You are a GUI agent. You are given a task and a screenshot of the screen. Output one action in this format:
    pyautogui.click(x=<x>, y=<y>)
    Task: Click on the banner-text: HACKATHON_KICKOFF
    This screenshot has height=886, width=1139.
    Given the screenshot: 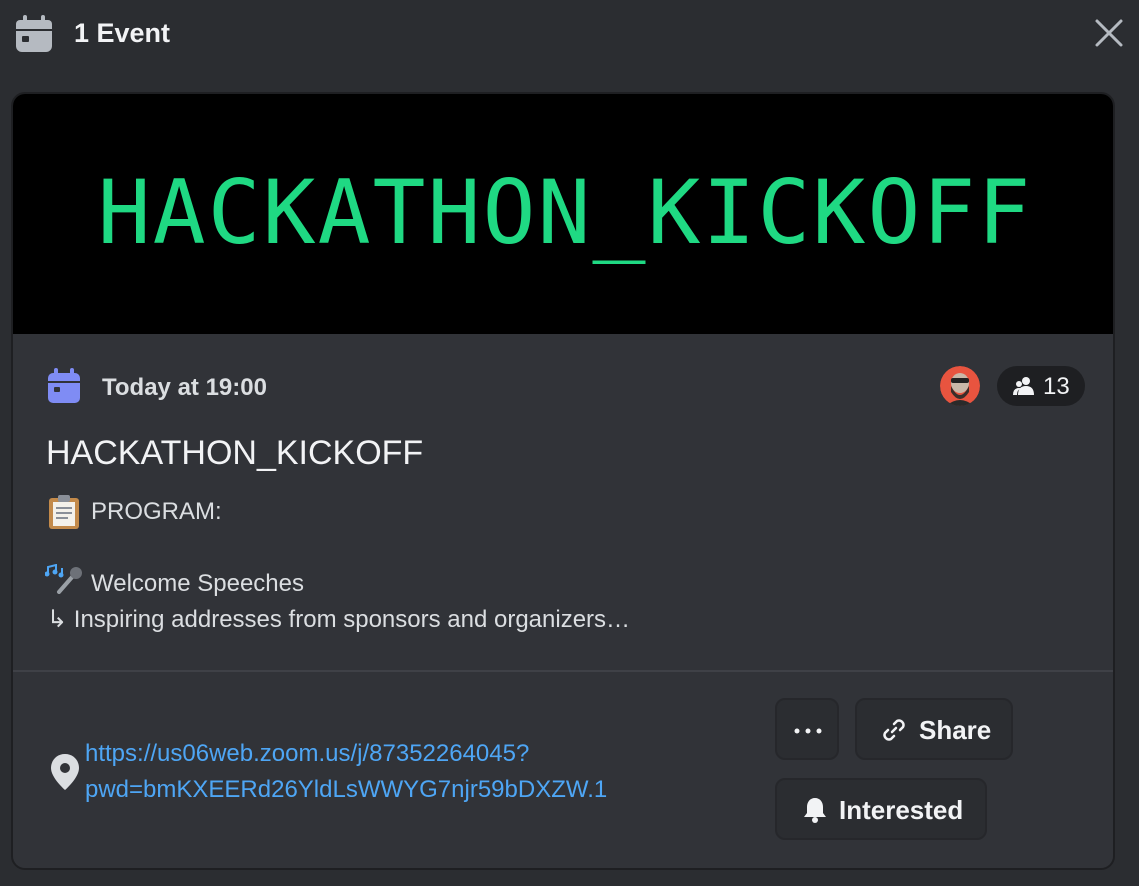 What is the action you would take?
    pyautogui.click(x=565, y=212)
    